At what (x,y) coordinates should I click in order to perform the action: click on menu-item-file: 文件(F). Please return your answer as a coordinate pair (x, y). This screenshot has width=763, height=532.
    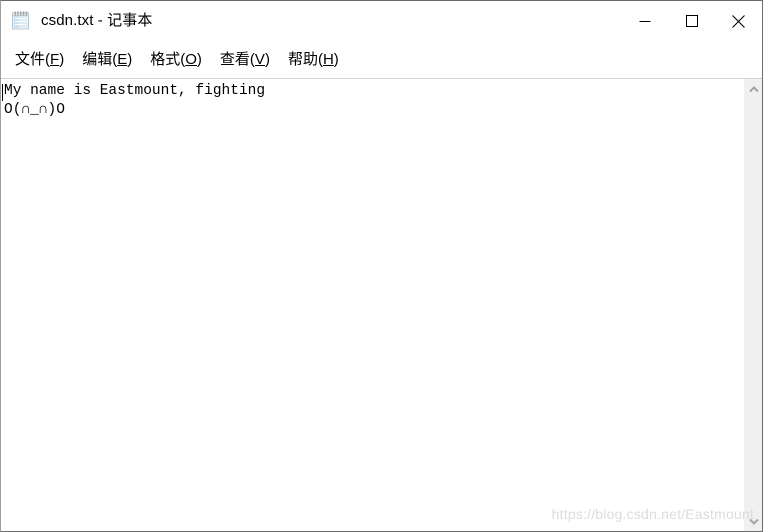
    Looking at the image, I should click on (39, 60).